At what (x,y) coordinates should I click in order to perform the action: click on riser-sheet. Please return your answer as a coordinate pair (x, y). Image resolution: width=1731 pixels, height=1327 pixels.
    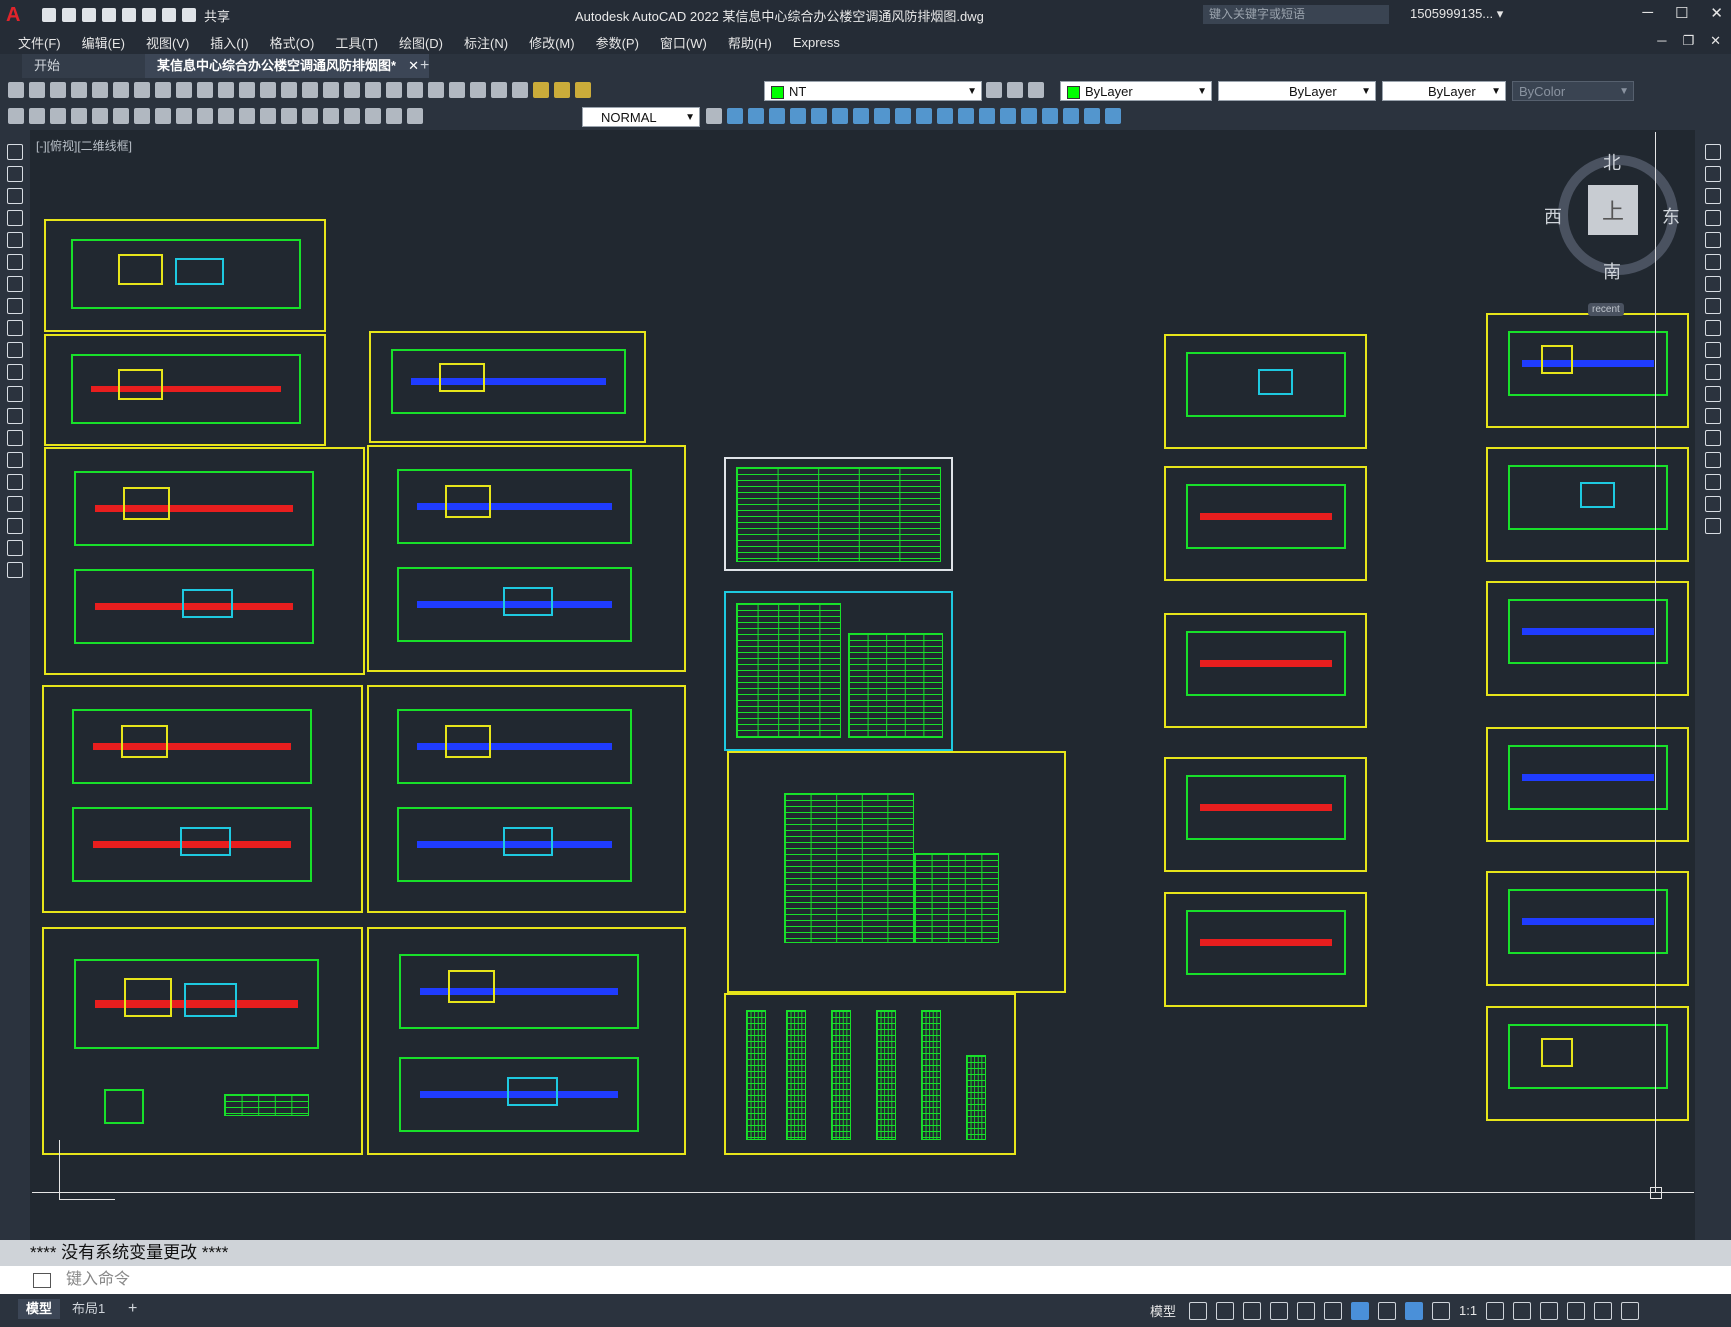
    Looking at the image, I should click on (870, 1074).